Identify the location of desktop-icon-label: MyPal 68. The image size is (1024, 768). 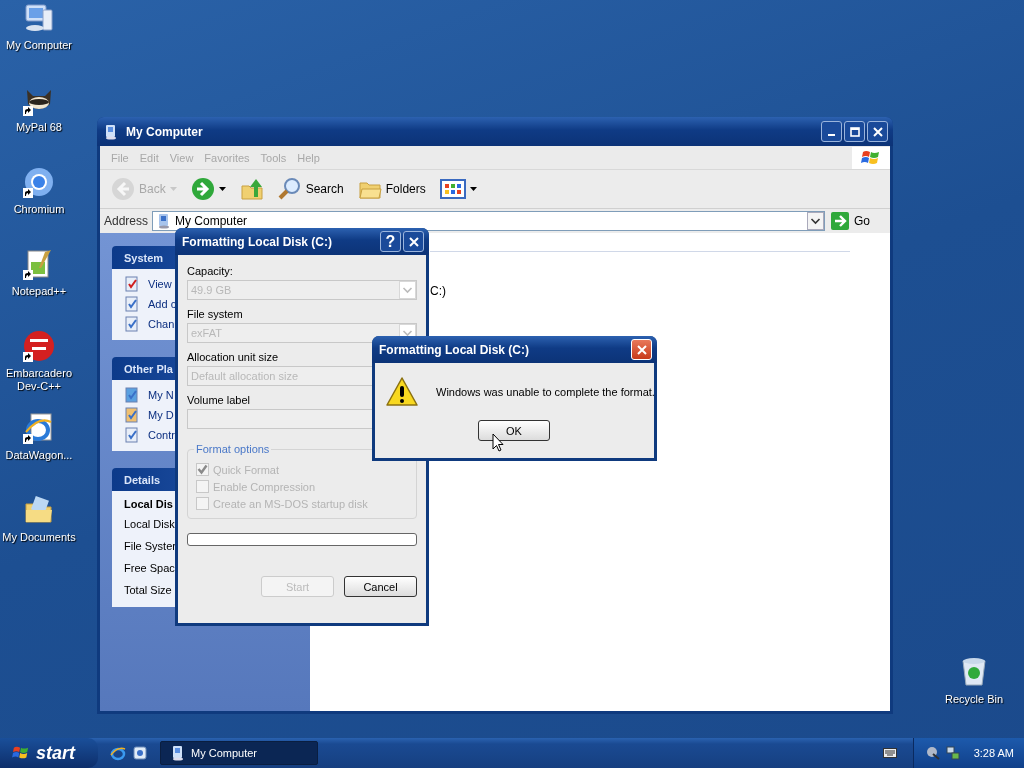
(39, 127).